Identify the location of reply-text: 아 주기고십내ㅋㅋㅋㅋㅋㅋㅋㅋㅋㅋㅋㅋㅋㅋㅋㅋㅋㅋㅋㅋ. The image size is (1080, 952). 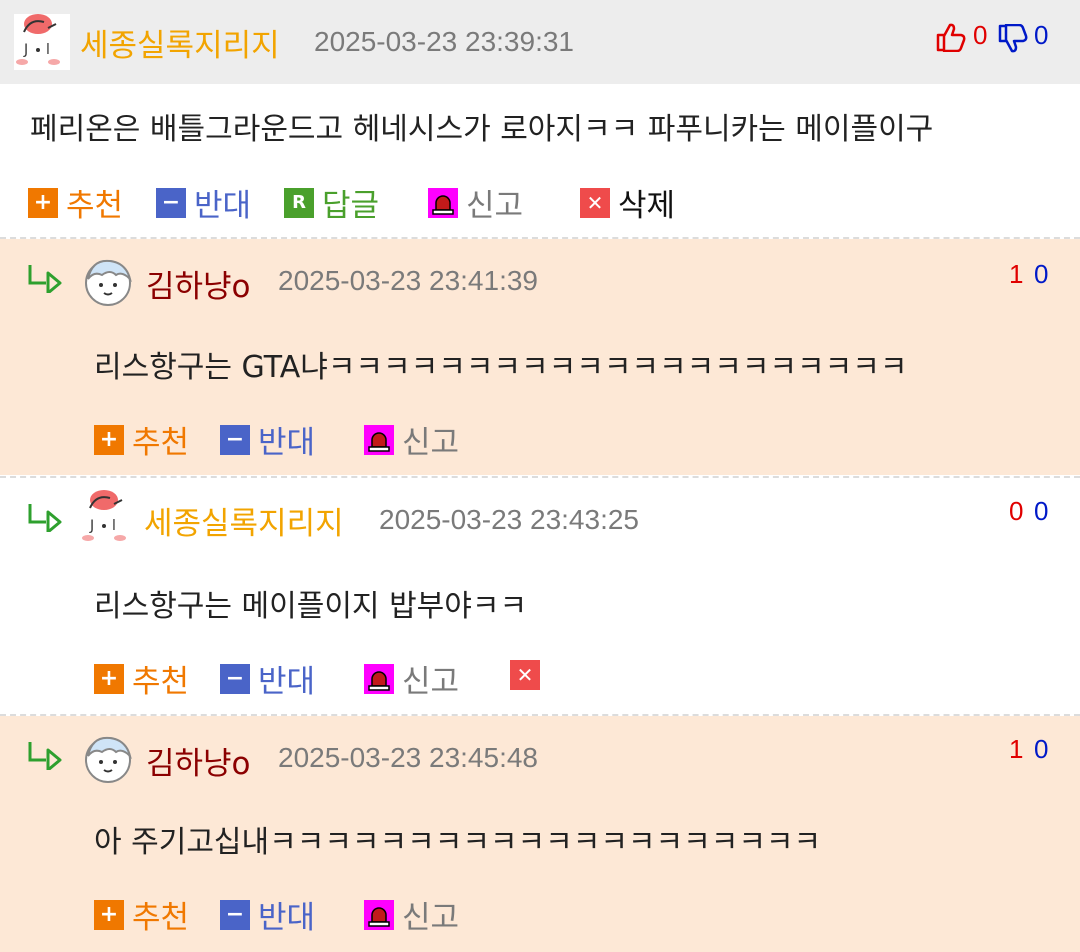
(458, 842).